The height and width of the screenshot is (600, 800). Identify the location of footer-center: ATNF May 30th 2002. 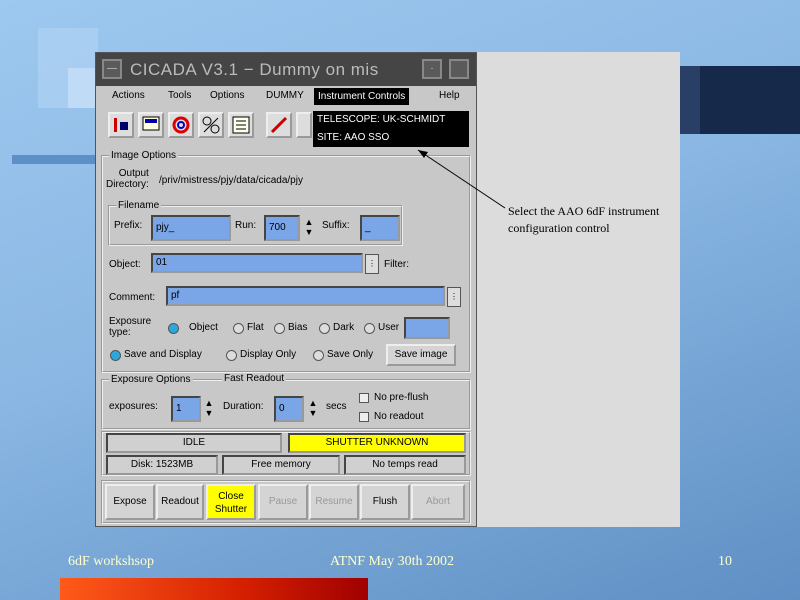
(392, 561).